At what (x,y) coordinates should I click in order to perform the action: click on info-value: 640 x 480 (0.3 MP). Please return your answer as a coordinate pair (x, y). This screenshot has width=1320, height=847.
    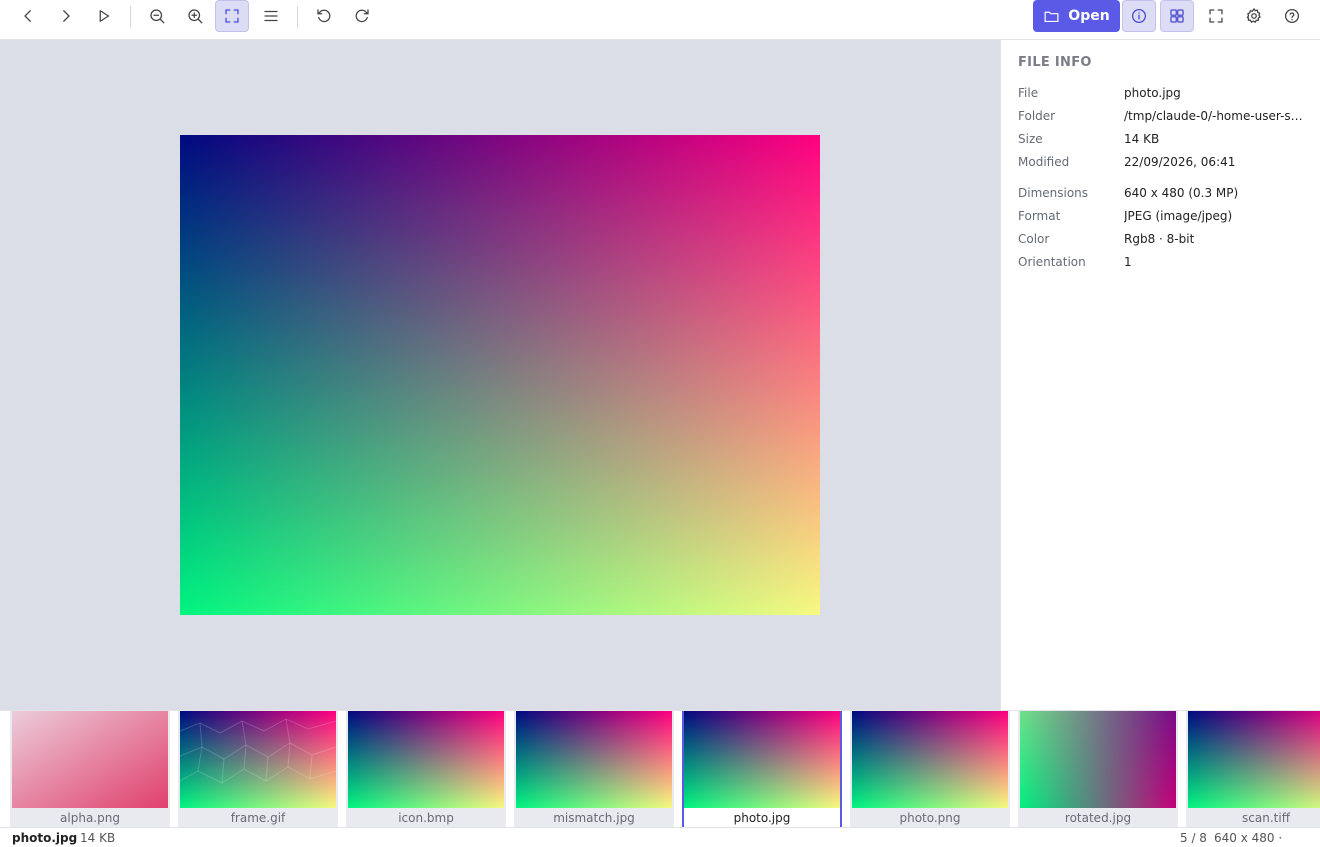
    Looking at the image, I should click on (1181, 193).